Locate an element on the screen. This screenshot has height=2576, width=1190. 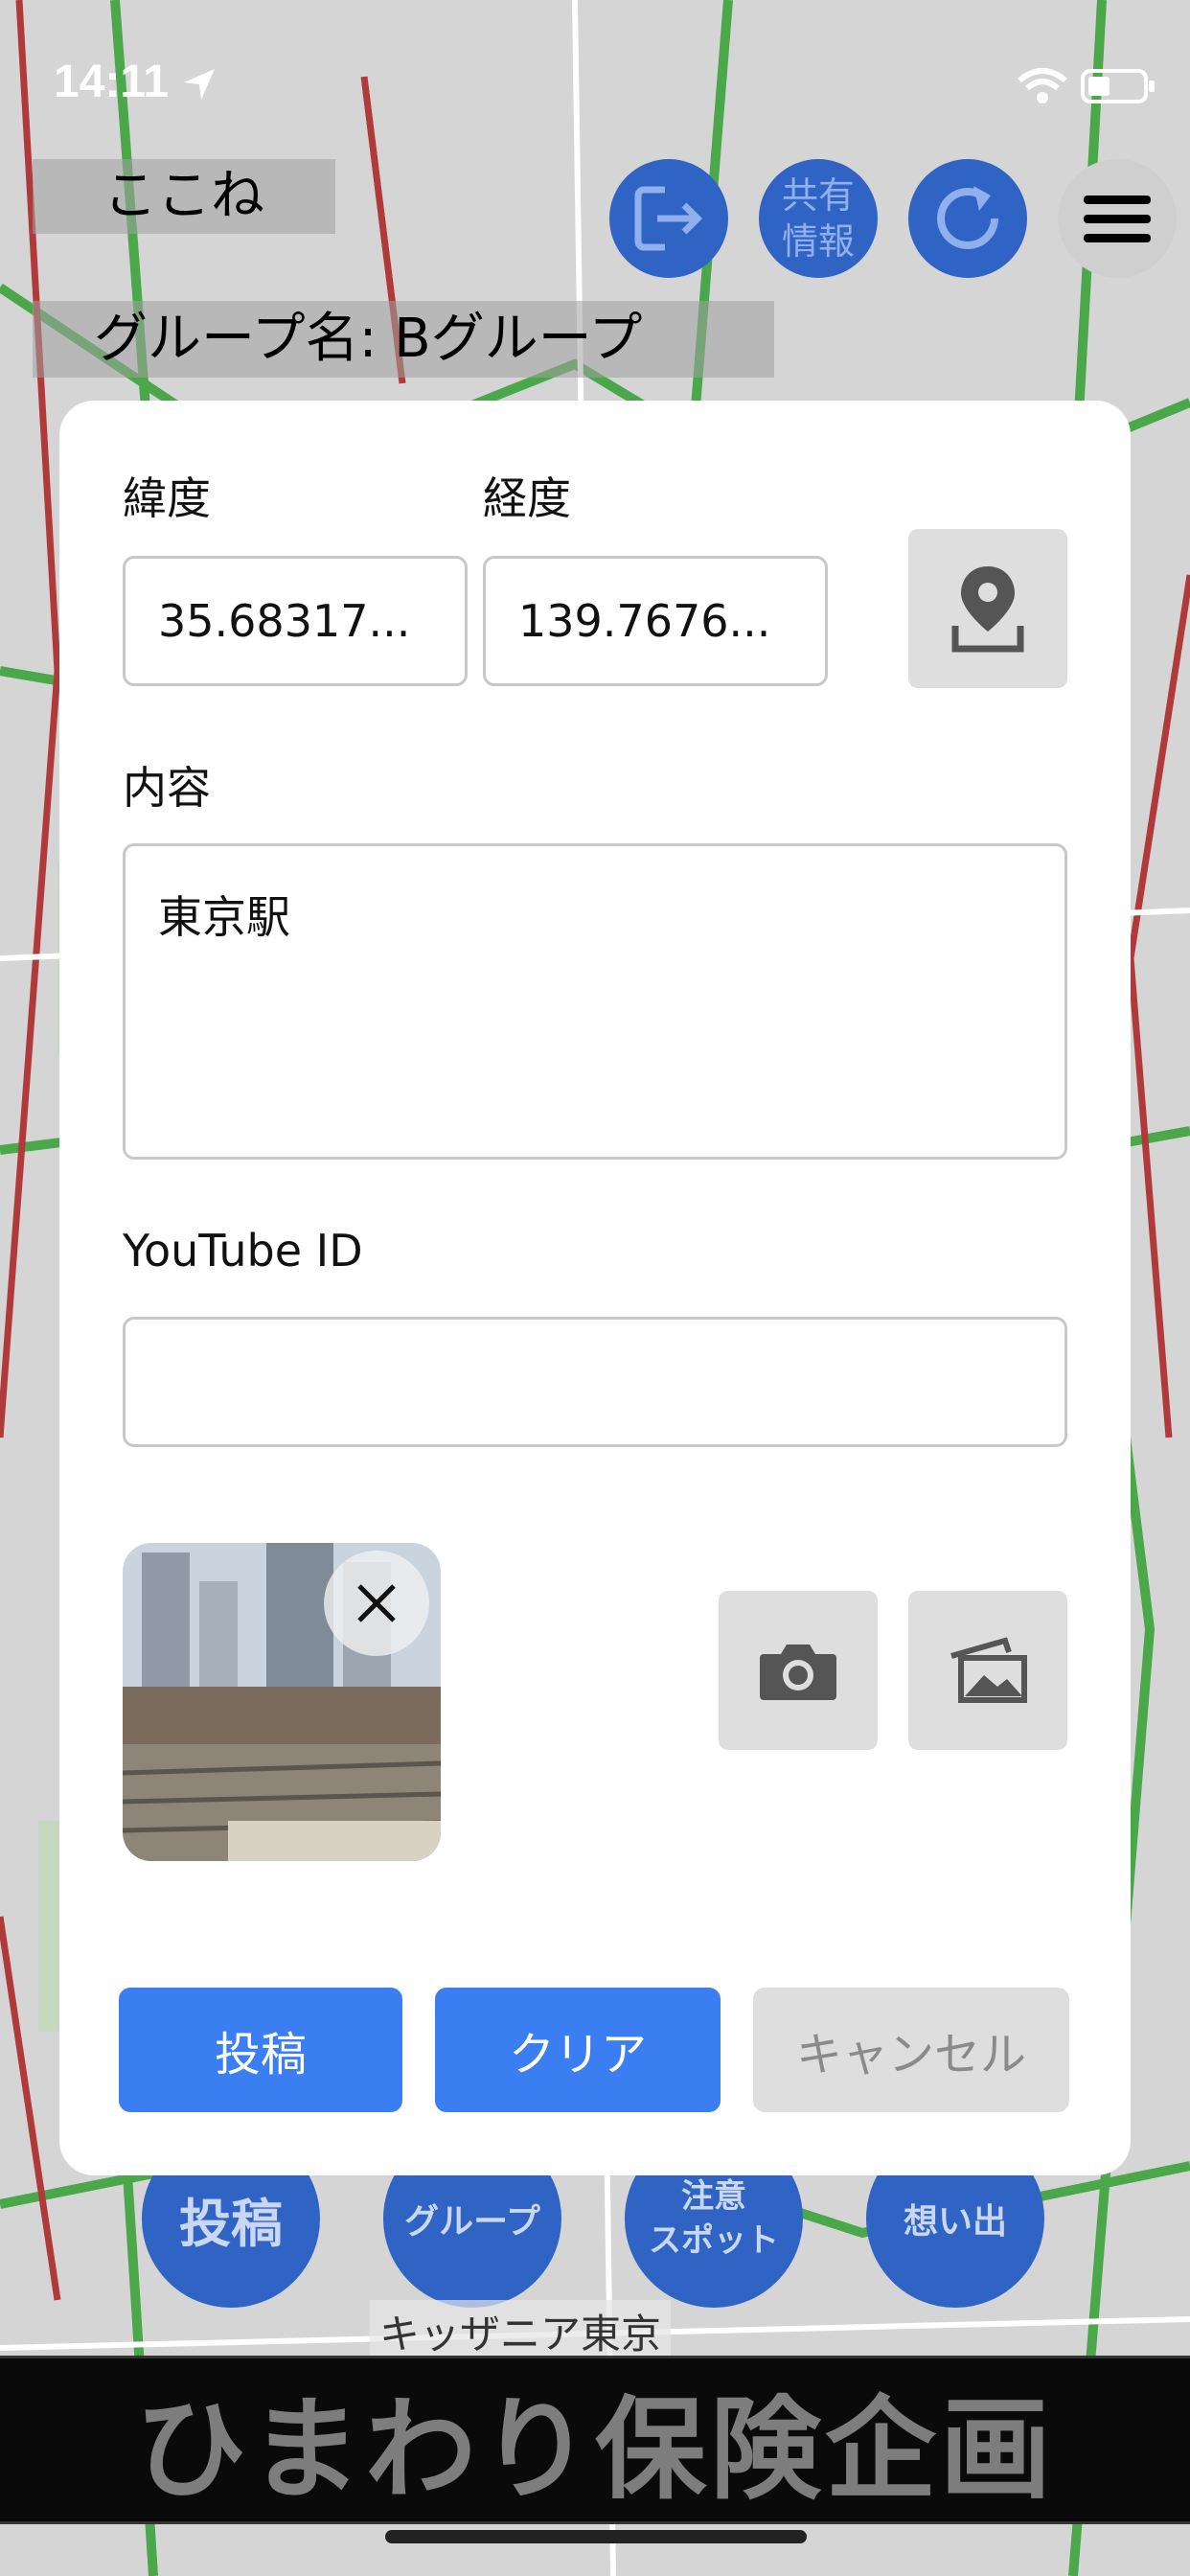
camera-button is located at coordinates (798, 1670).